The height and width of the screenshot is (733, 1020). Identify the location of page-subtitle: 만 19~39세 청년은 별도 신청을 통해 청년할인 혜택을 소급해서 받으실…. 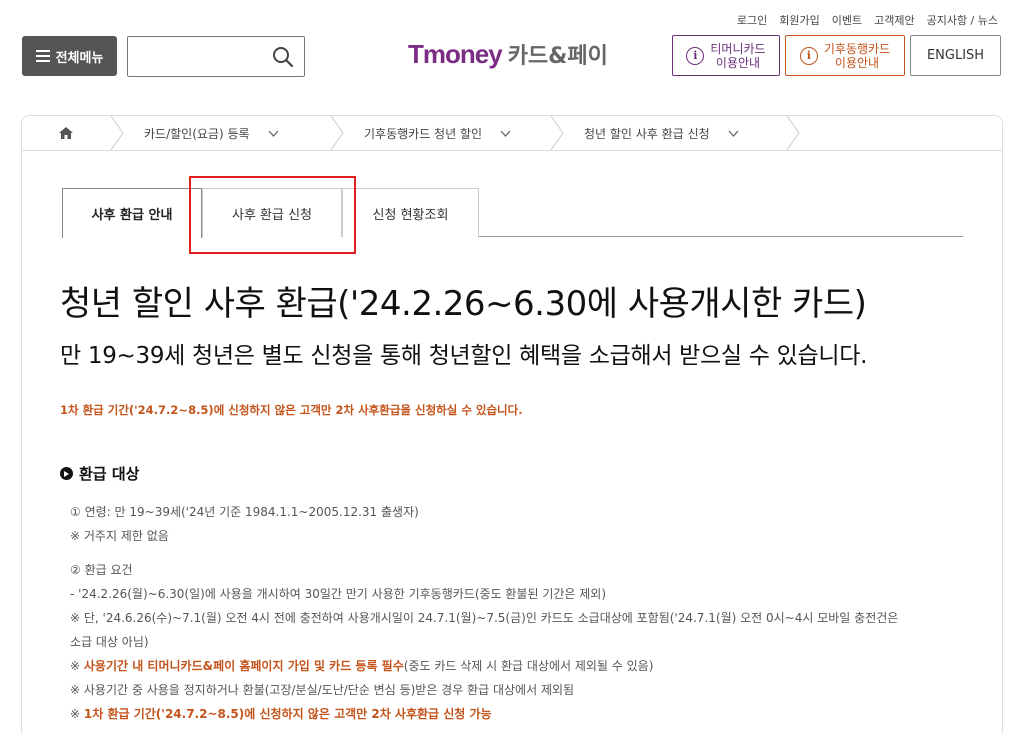
(464, 356).